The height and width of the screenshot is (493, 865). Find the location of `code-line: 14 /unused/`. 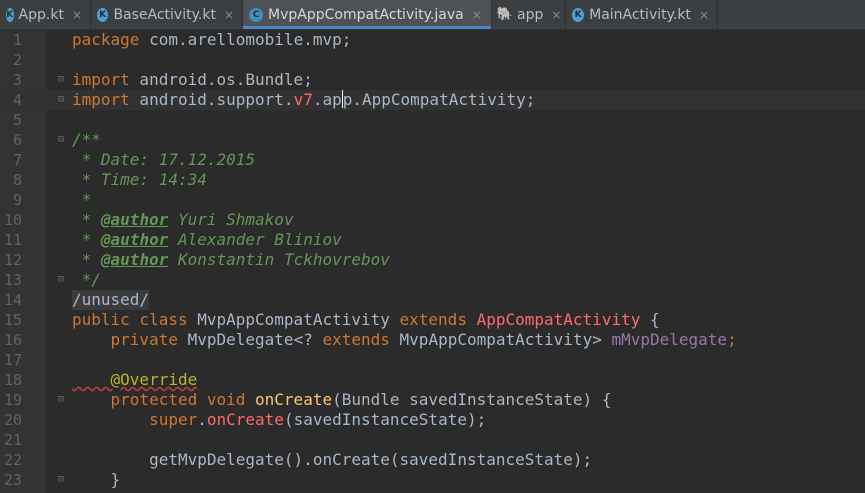

code-line: 14 /unused/ is located at coordinates (432, 300).